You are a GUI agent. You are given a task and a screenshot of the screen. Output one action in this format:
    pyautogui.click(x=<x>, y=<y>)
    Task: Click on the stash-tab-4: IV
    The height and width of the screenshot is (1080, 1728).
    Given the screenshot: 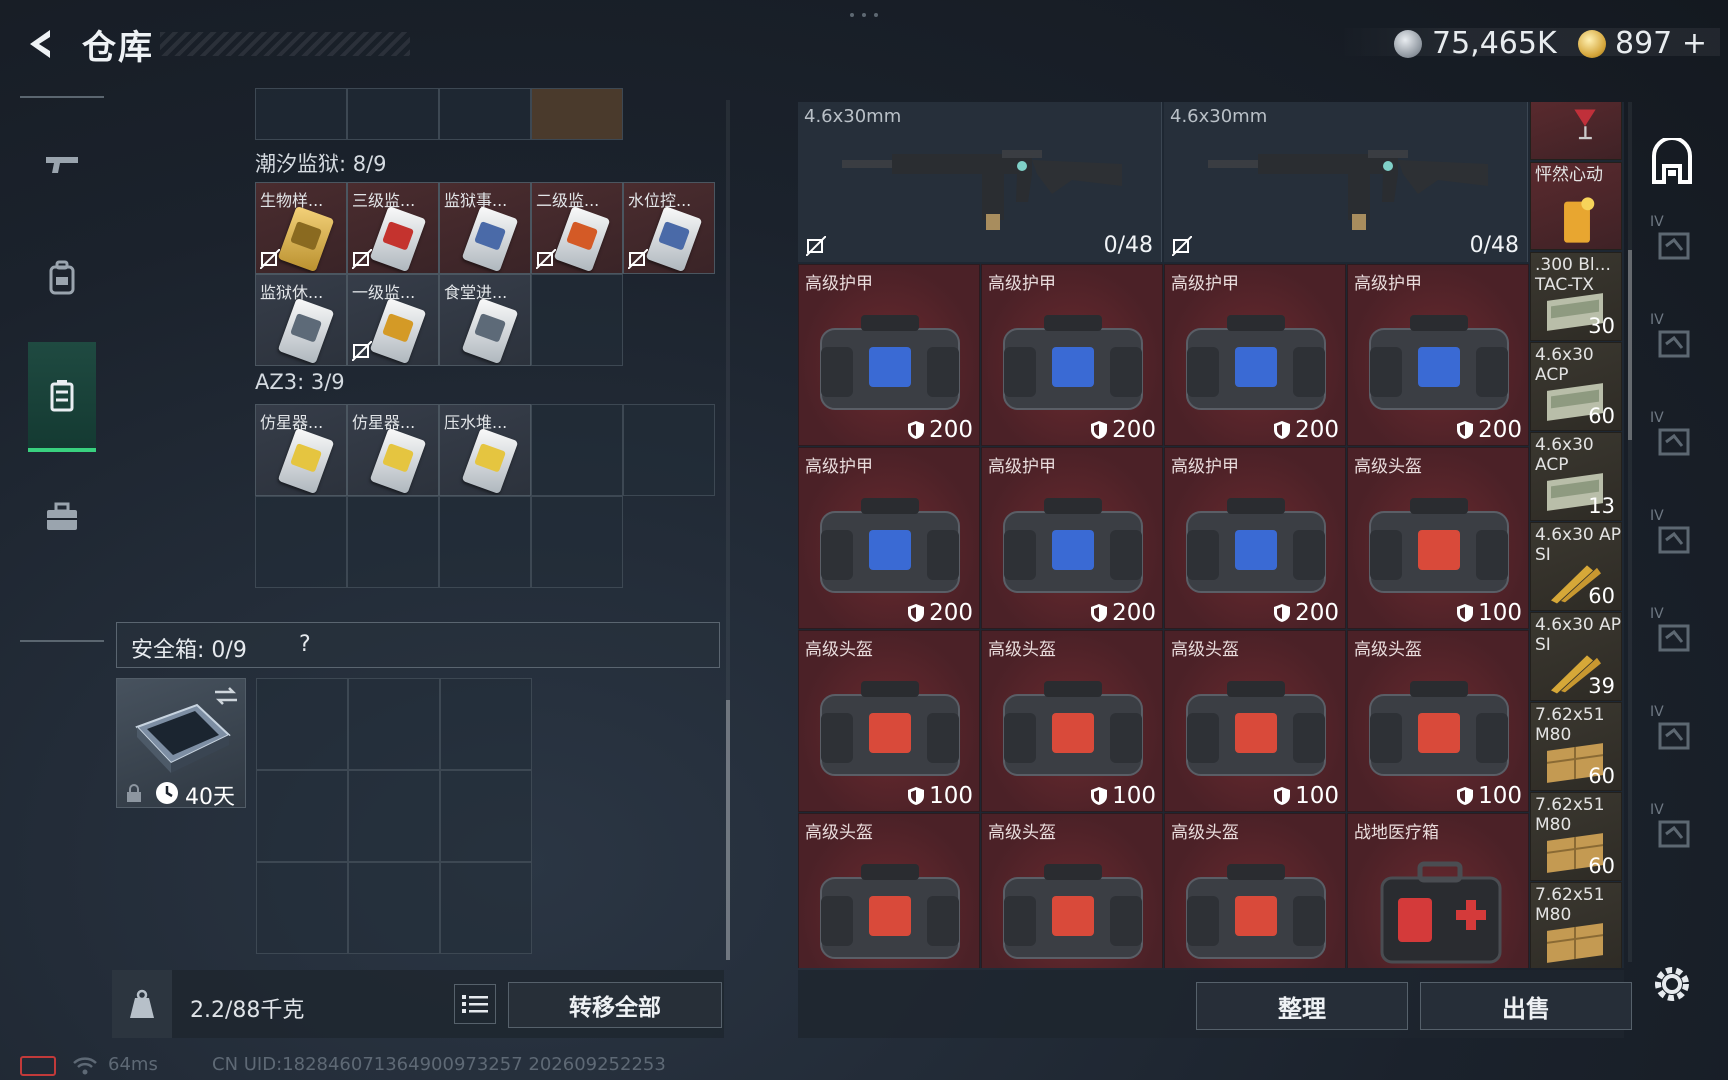 What is the action you would take?
    pyautogui.click(x=1672, y=440)
    